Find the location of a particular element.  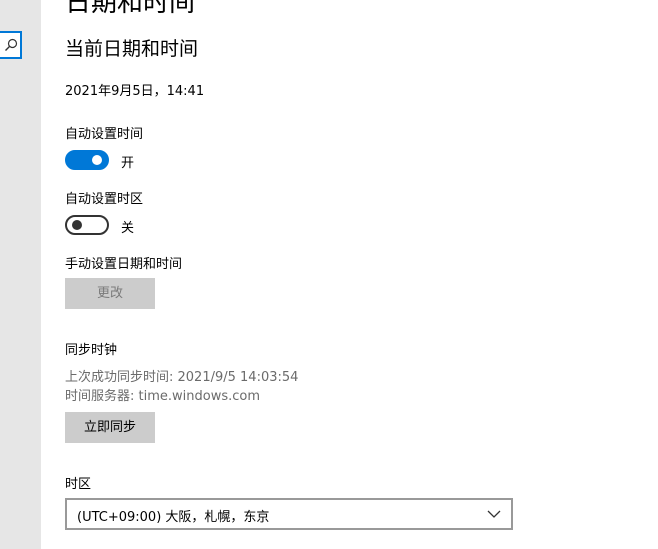

change-button: 更改 is located at coordinates (110, 293).